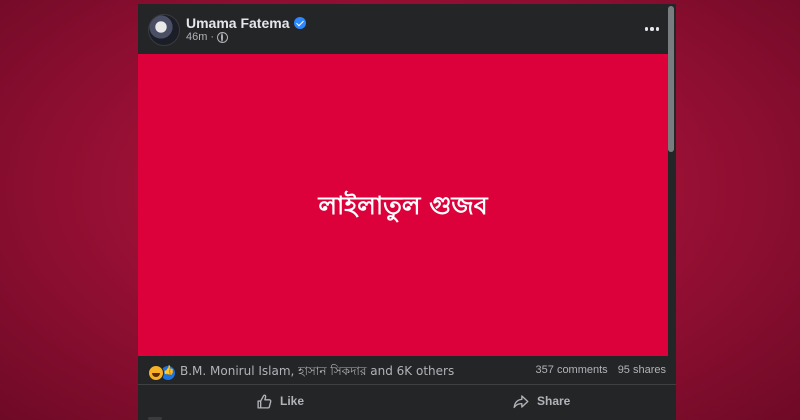  Describe the element at coordinates (238, 23) in the screenshot. I see `author-name: Umama Fatema` at that location.